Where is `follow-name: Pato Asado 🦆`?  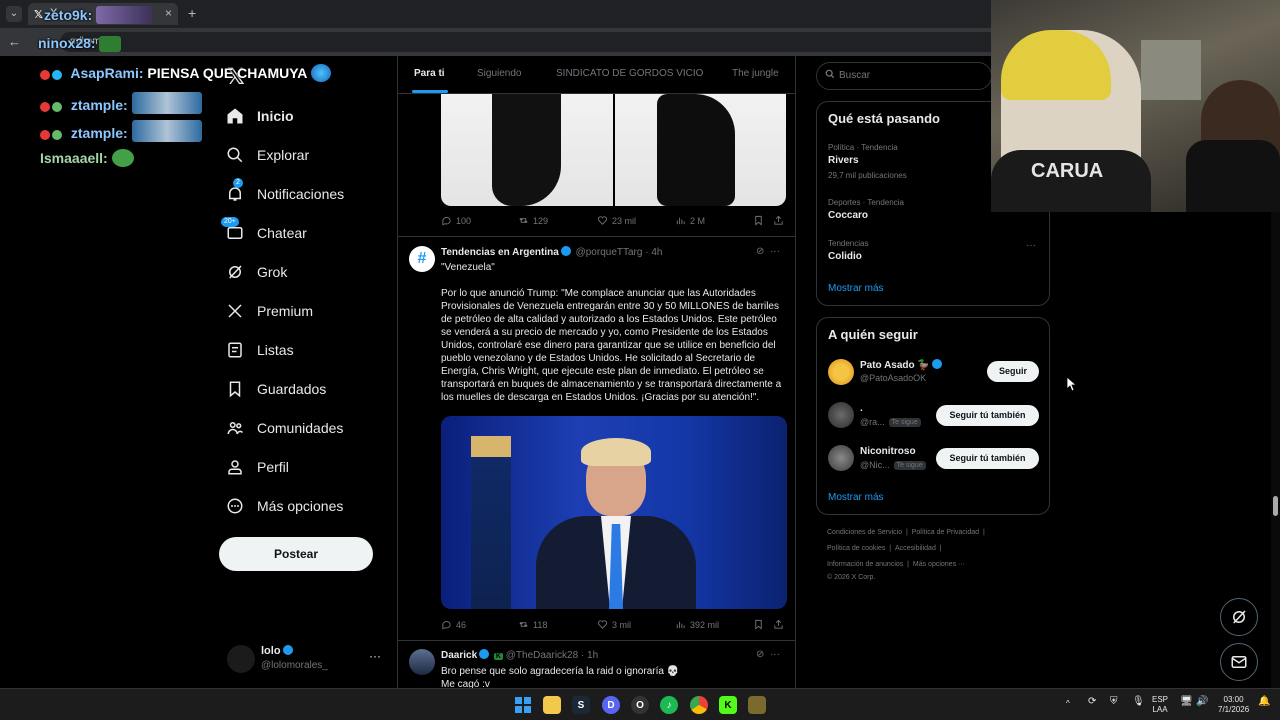 follow-name: Pato Asado 🦆 is located at coordinates (895, 365).